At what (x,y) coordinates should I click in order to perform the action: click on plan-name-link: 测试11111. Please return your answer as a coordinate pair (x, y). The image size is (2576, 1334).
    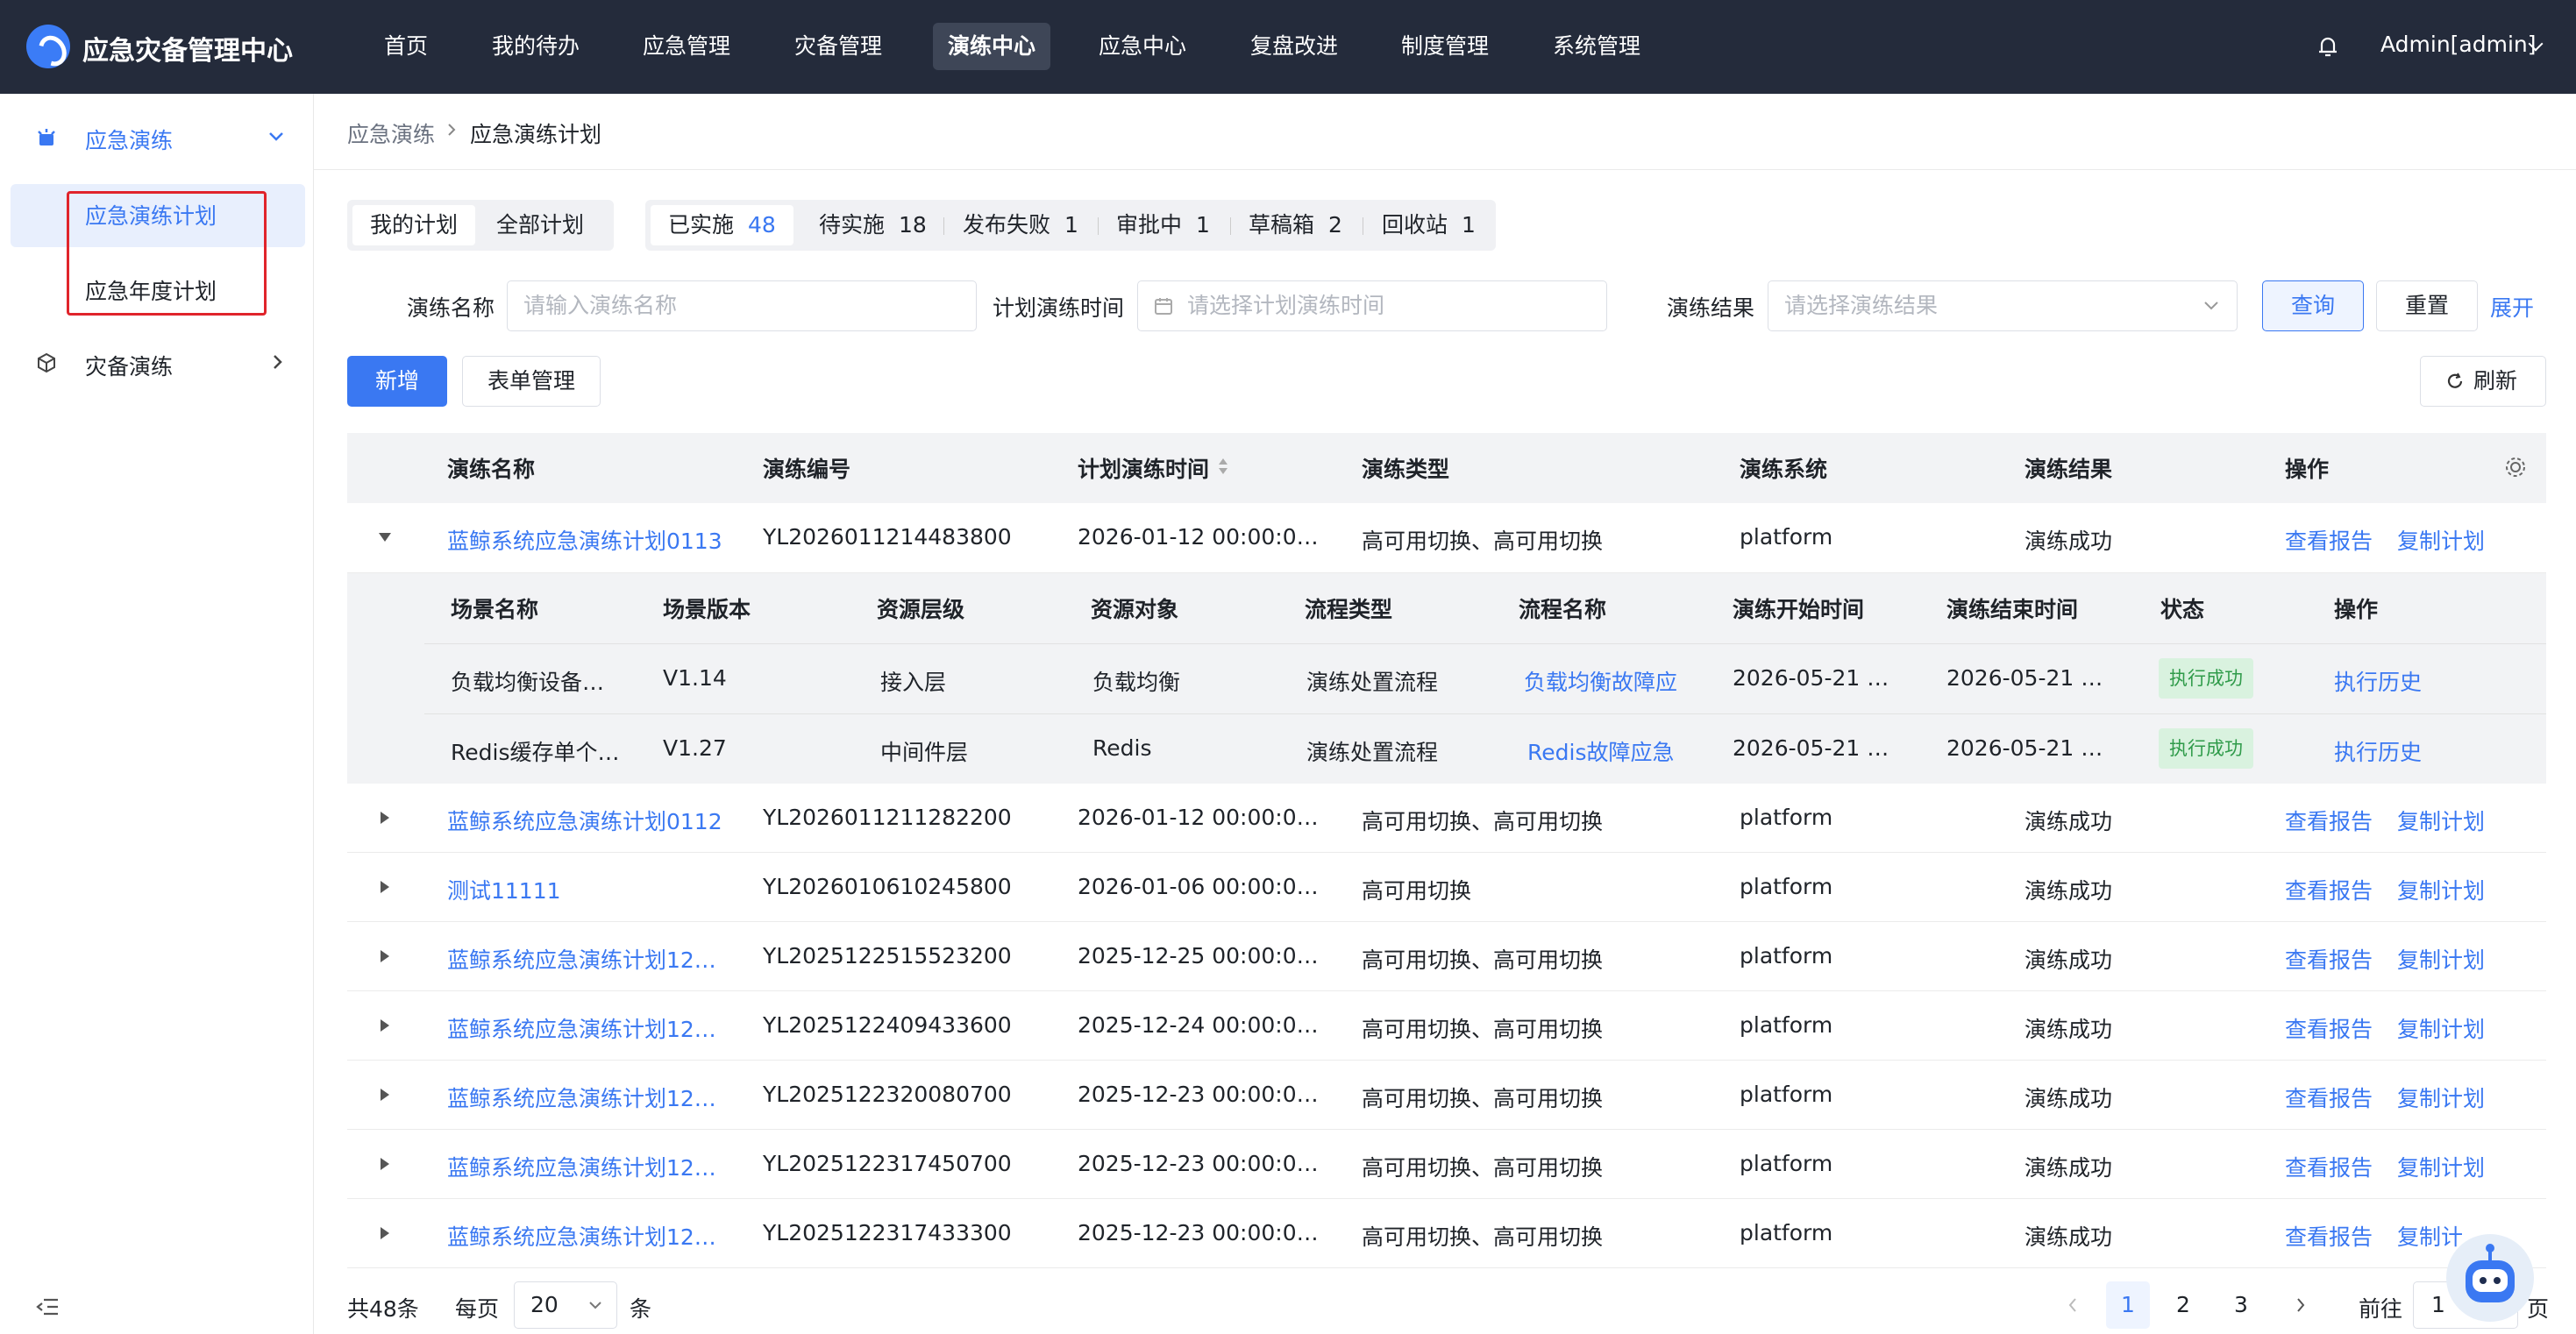
    Looking at the image, I should click on (504, 889).